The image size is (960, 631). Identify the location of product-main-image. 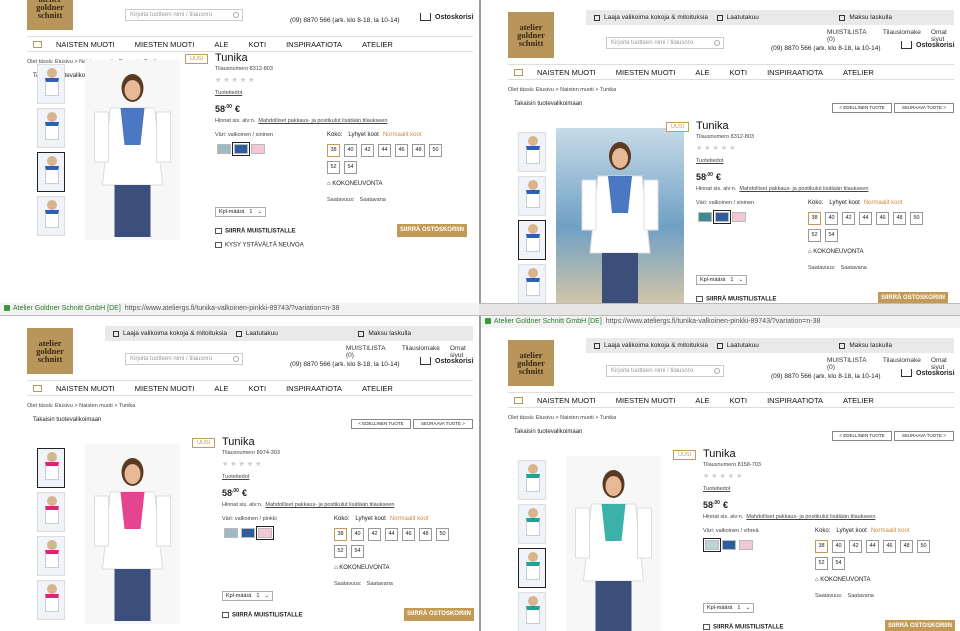
(620, 218).